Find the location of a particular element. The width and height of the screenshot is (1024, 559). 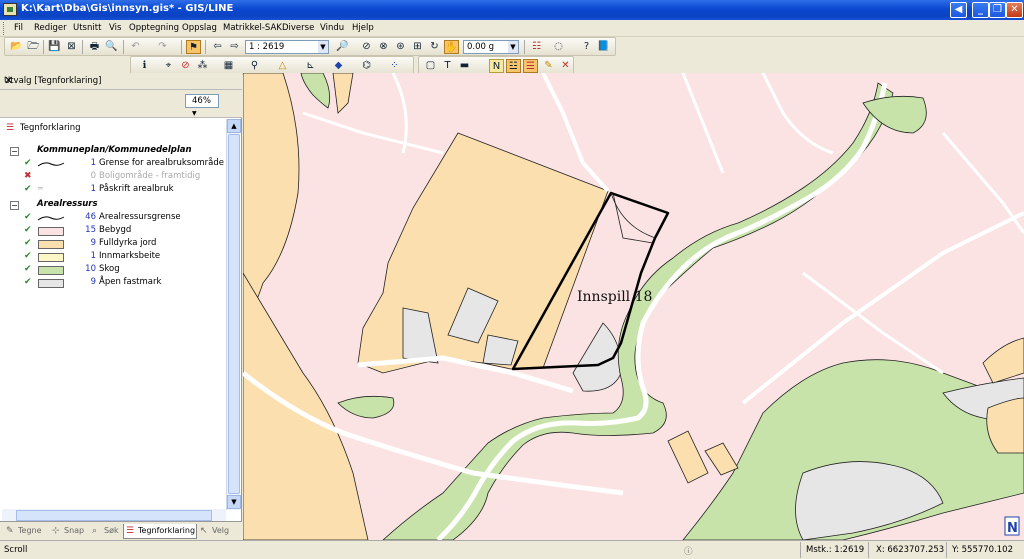

legend-item: ✔ 15 Bebygd is located at coordinates (114, 231).